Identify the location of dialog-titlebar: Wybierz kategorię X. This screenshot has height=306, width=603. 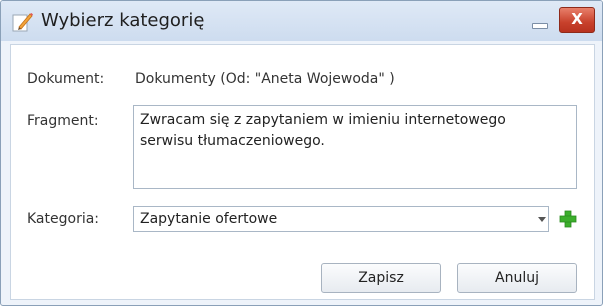
(301, 21).